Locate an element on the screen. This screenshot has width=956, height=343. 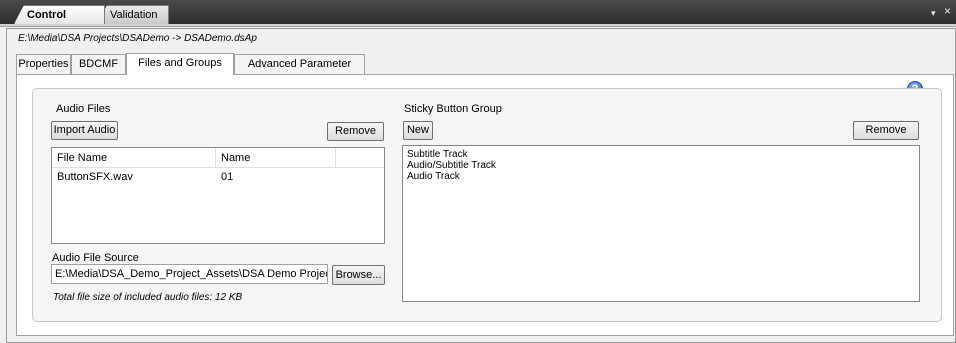
tab-advanced-parameter-label: Advanced Parameter is located at coordinates (299, 64).